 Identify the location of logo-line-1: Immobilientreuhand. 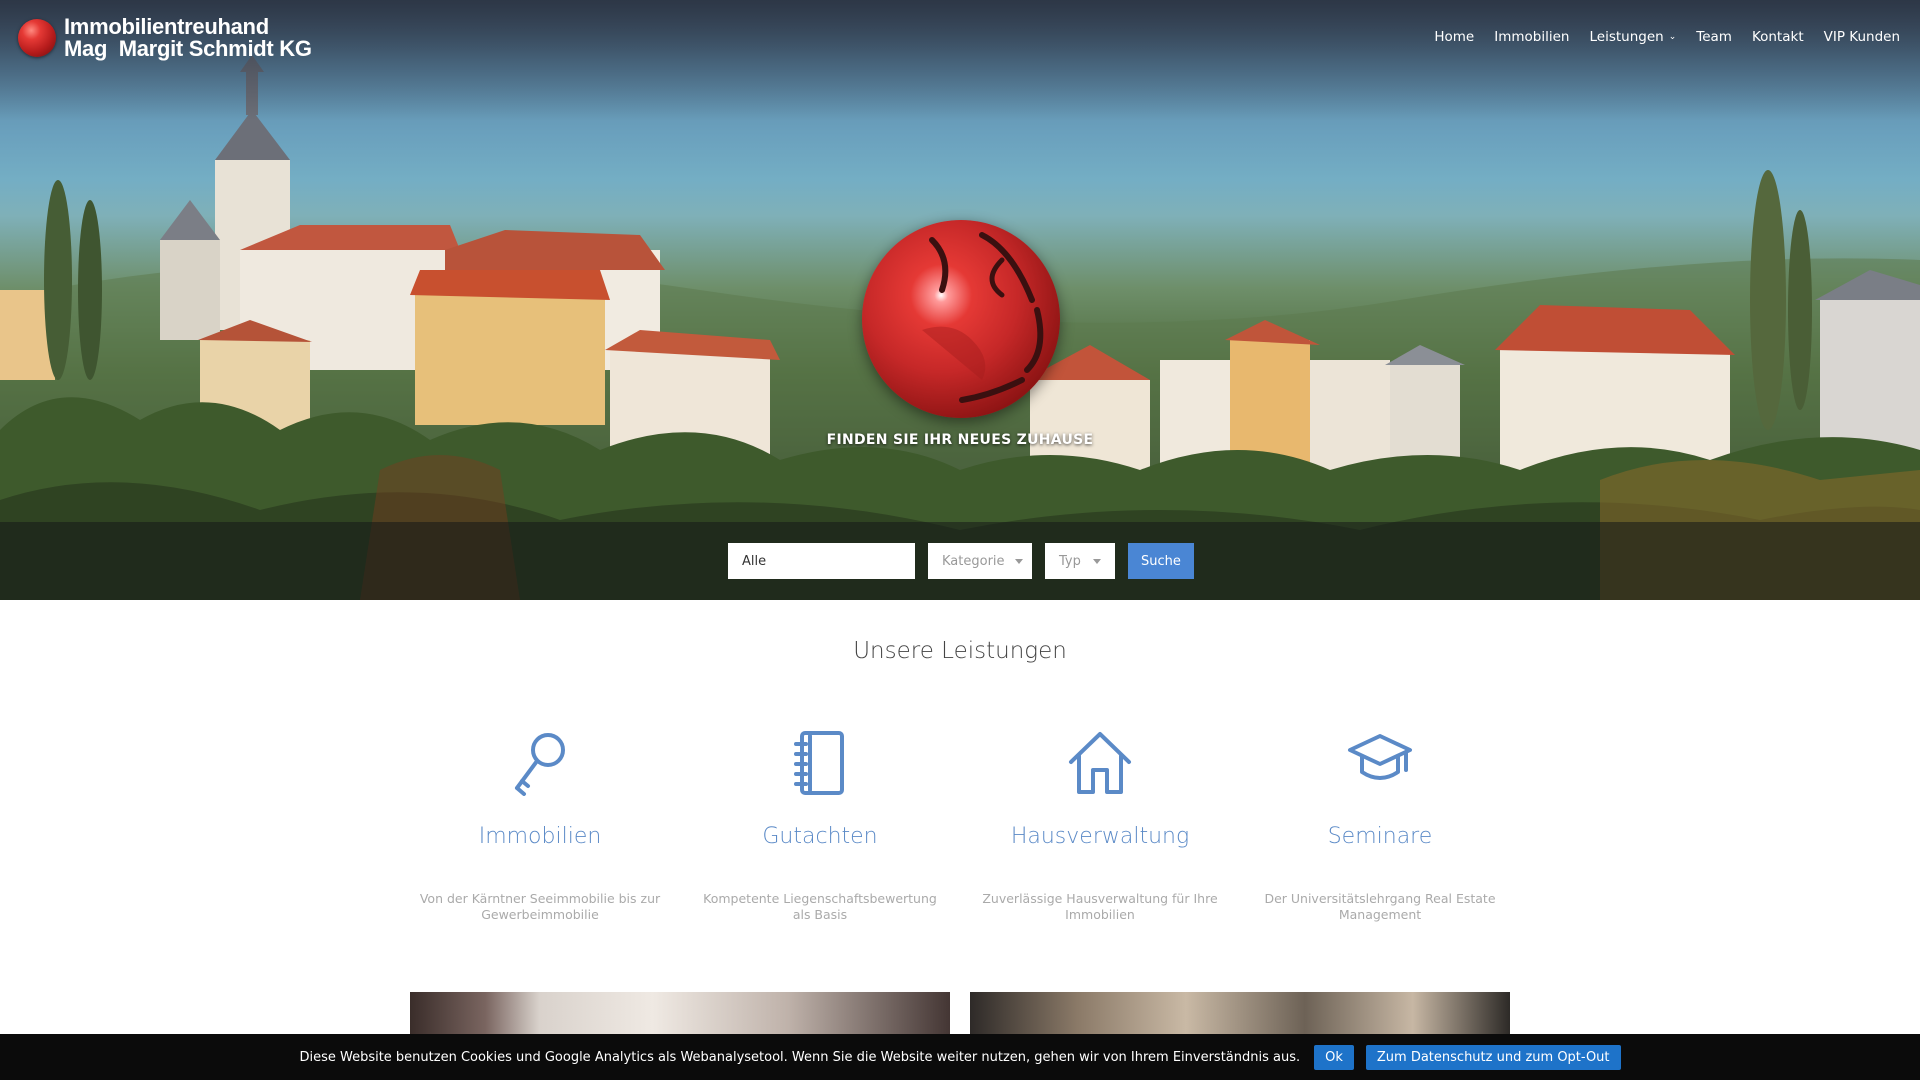
(166, 26).